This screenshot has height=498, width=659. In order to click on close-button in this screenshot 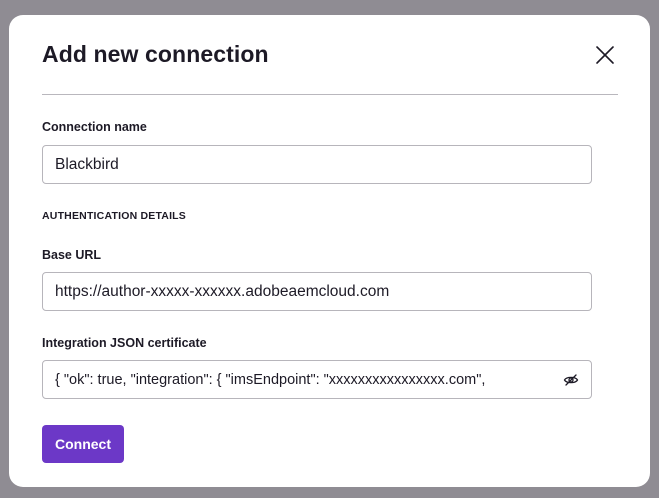, I will do `click(605, 55)`.